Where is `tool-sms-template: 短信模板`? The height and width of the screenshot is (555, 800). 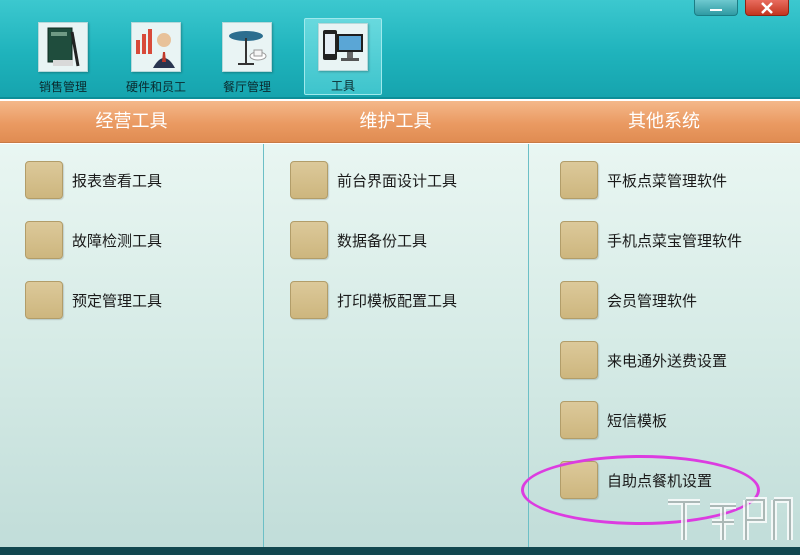 tool-sms-template: 短信模板 is located at coordinates (613, 420).